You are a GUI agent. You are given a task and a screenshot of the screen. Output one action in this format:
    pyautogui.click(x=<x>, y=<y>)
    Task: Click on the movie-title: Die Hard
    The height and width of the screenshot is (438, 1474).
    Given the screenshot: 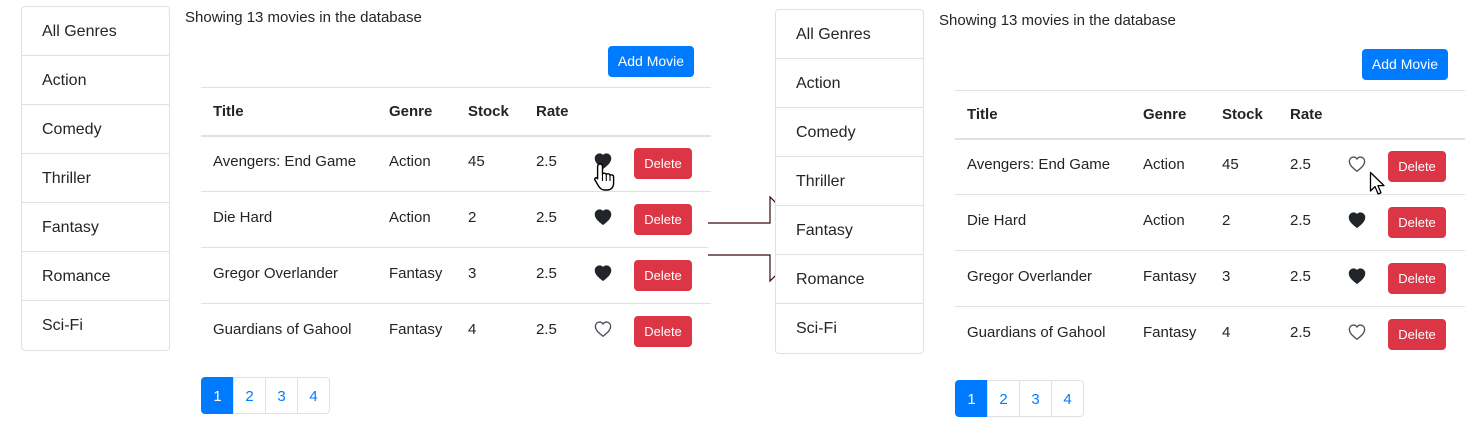 What is the action you would take?
    pyautogui.click(x=1043, y=222)
    